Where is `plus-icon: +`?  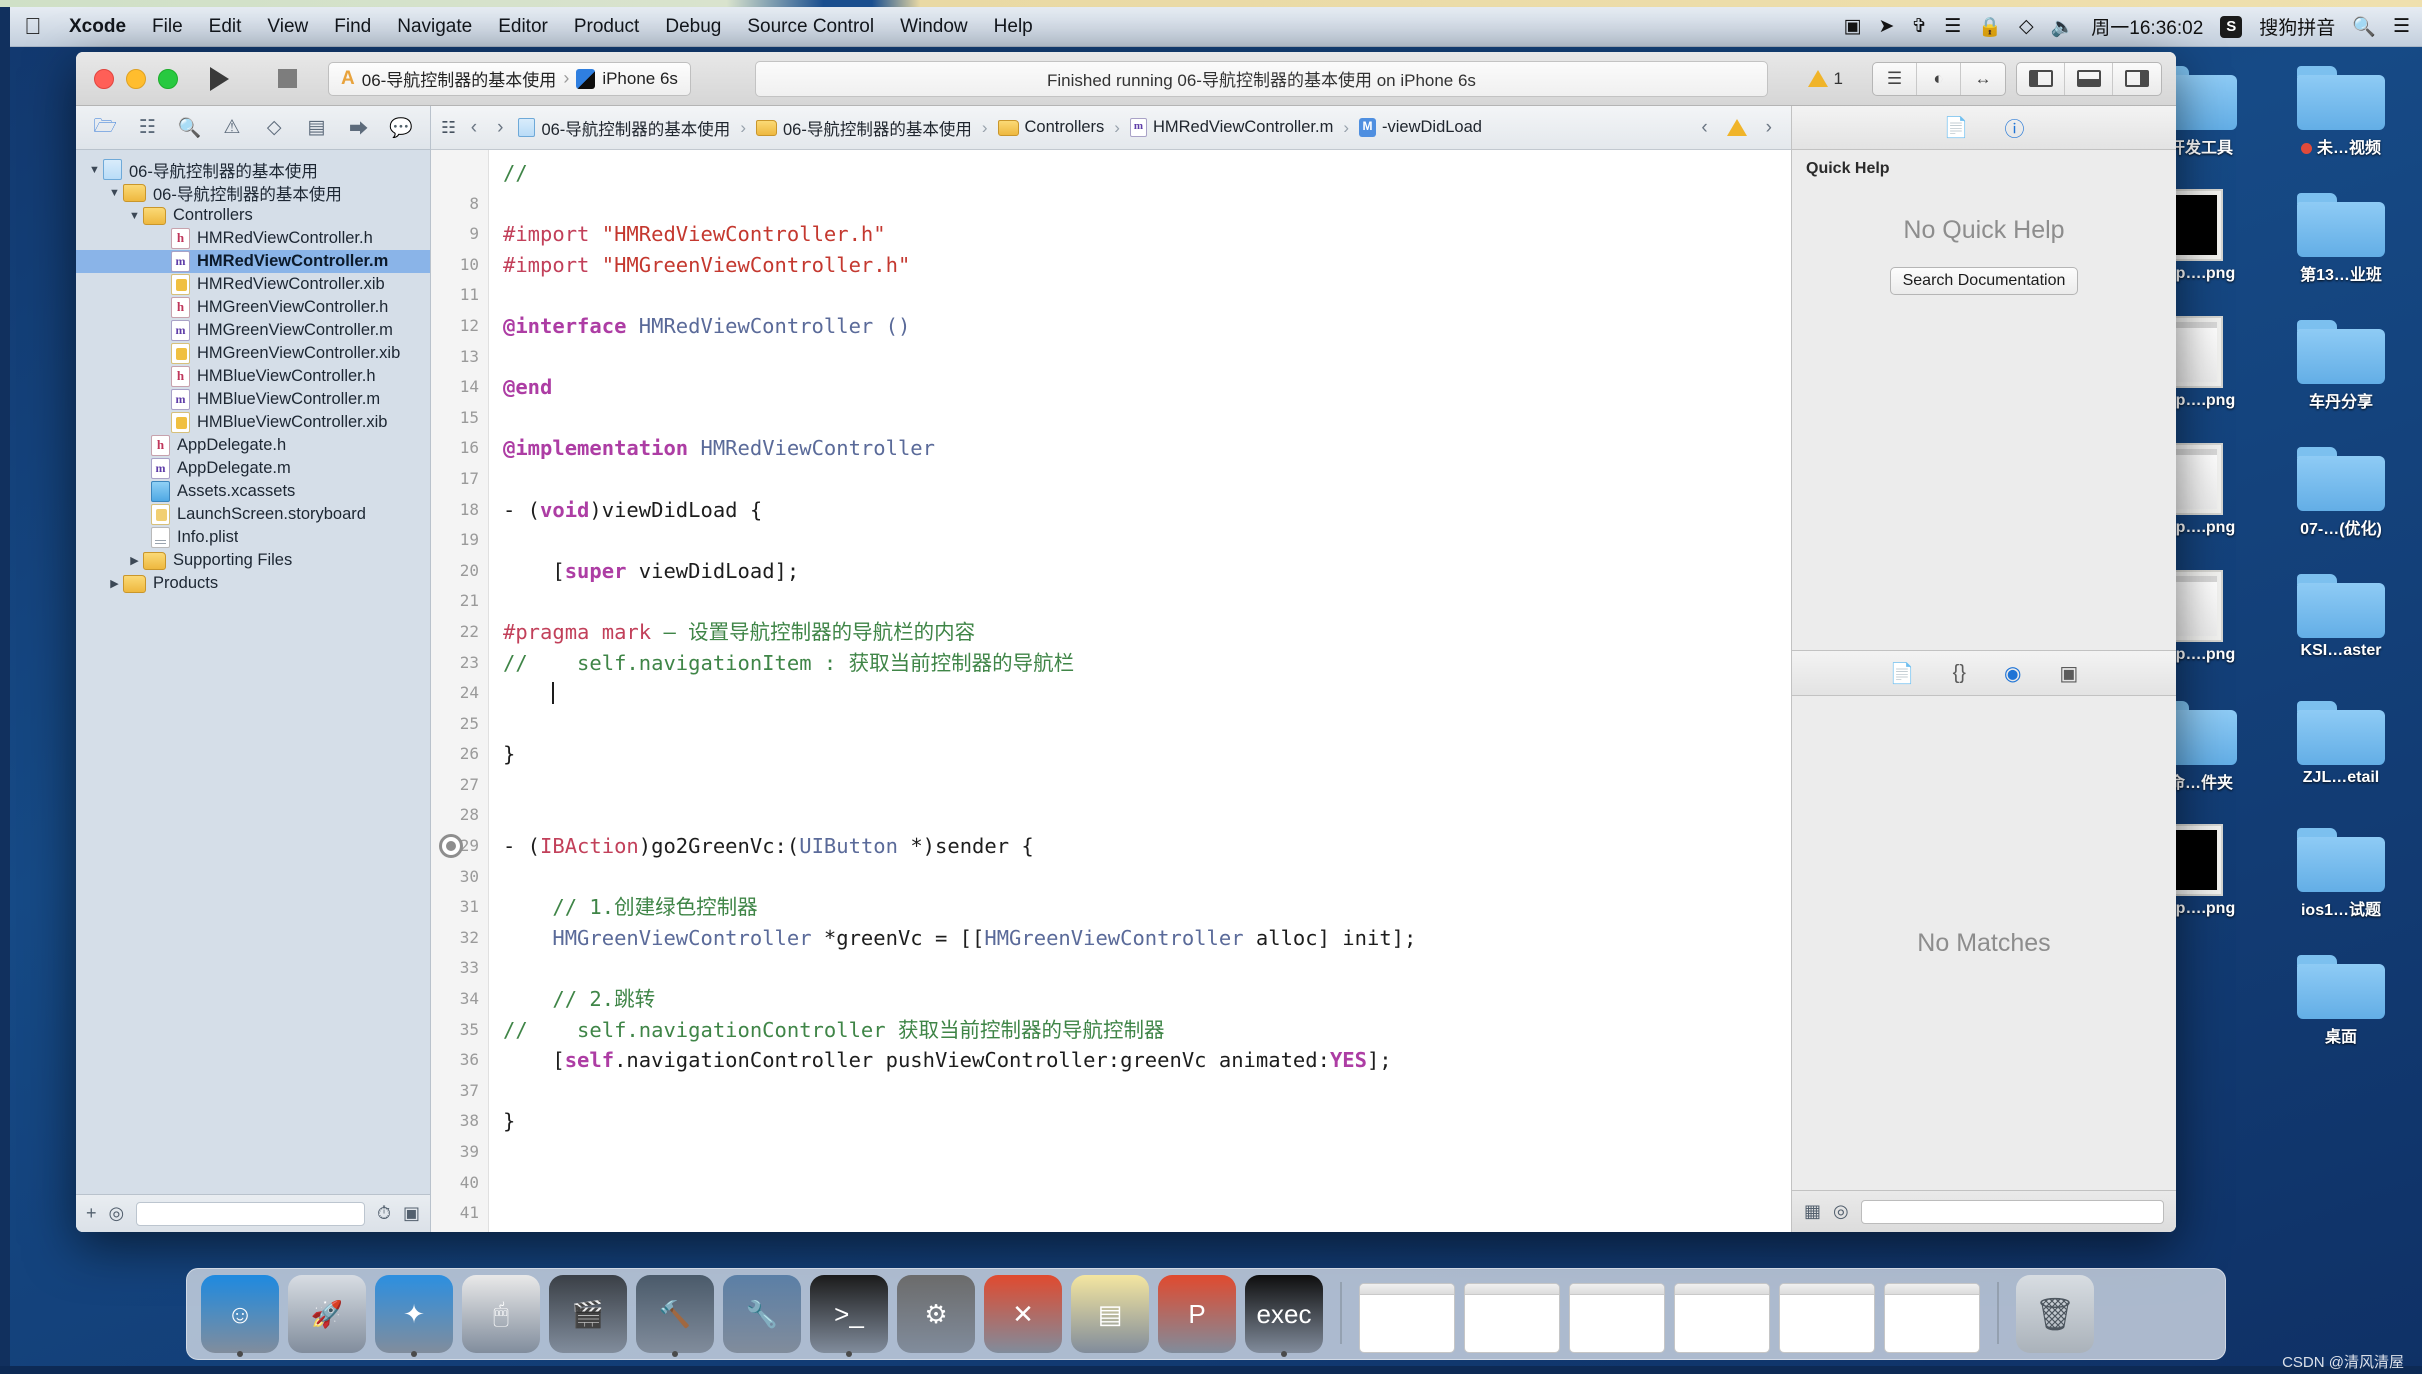
plus-icon: + is located at coordinates (91, 1213).